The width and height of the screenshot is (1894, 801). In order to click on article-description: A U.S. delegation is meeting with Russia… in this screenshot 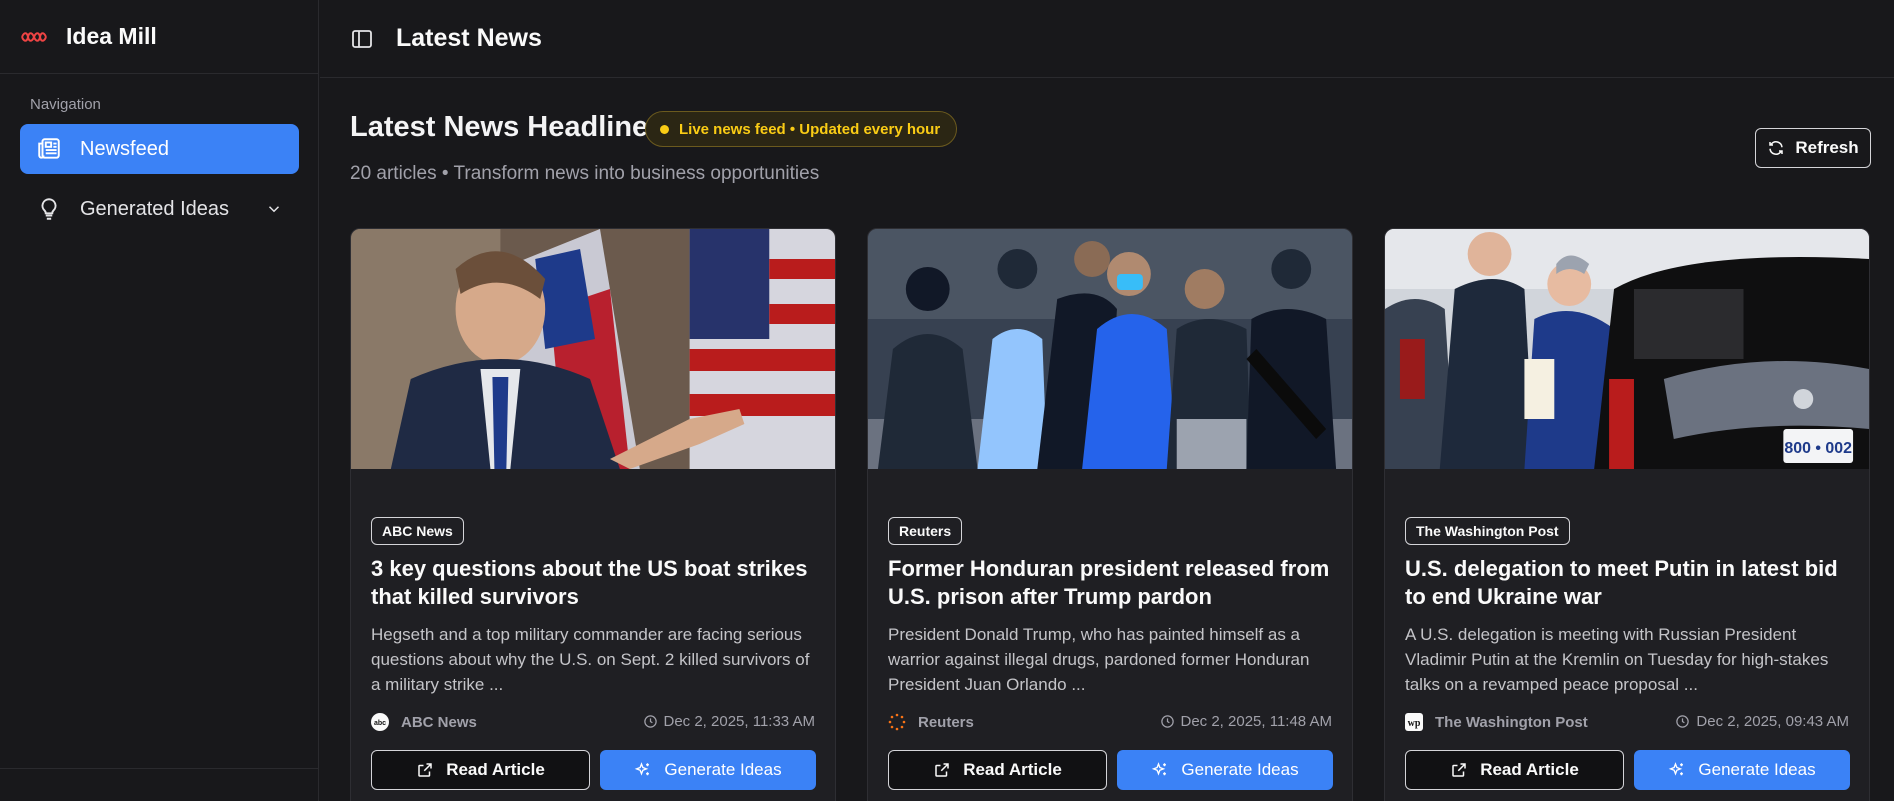, I will do `click(1617, 659)`.